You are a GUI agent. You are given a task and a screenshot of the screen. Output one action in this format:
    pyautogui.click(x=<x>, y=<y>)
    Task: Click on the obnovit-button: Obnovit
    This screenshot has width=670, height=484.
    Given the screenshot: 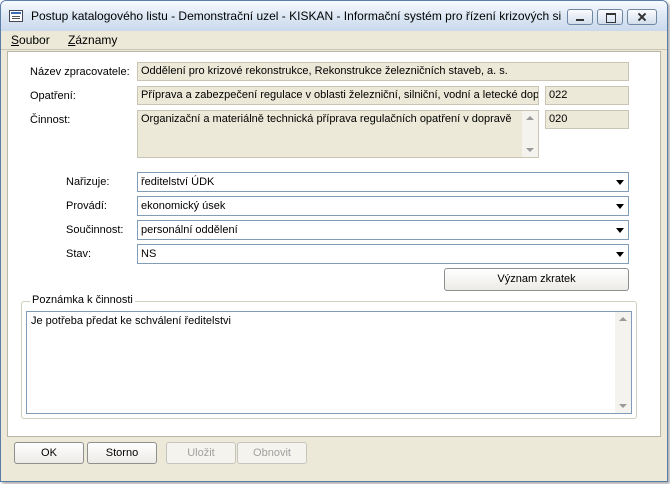 What is the action you would take?
    pyautogui.click(x=272, y=453)
    